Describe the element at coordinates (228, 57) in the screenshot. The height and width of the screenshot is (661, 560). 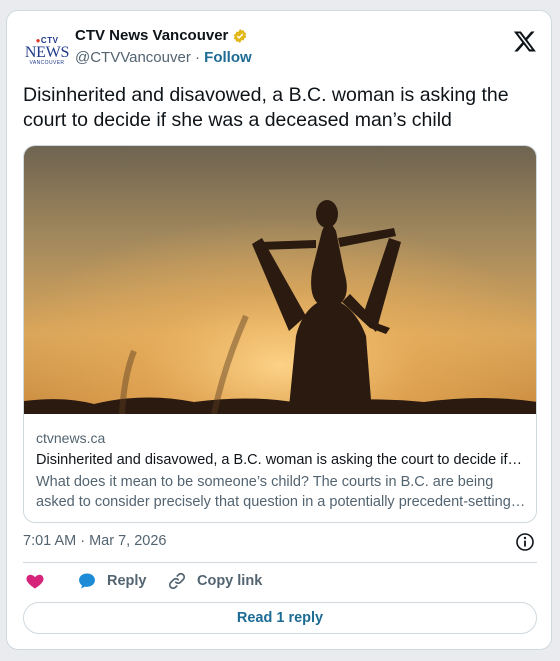
I see `follow-button: Follow` at that location.